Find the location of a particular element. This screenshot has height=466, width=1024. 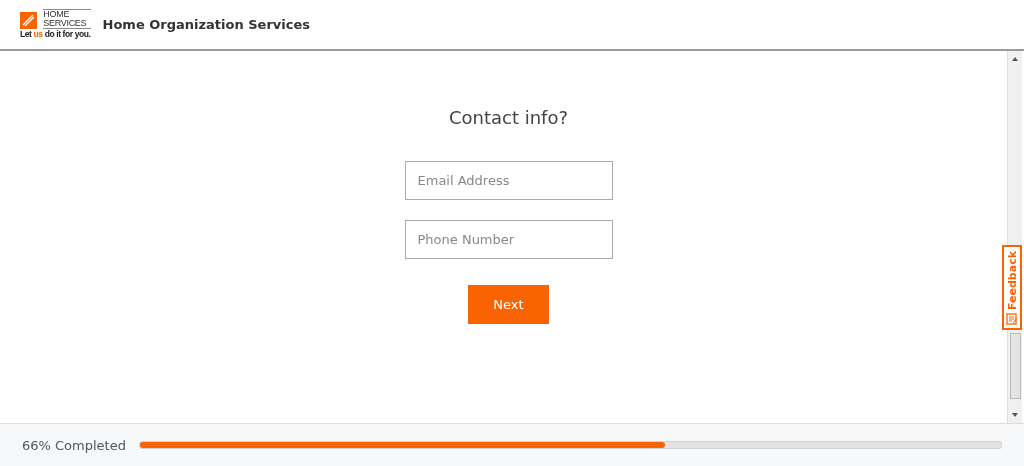

input-field: Email Address is located at coordinates (508, 180).